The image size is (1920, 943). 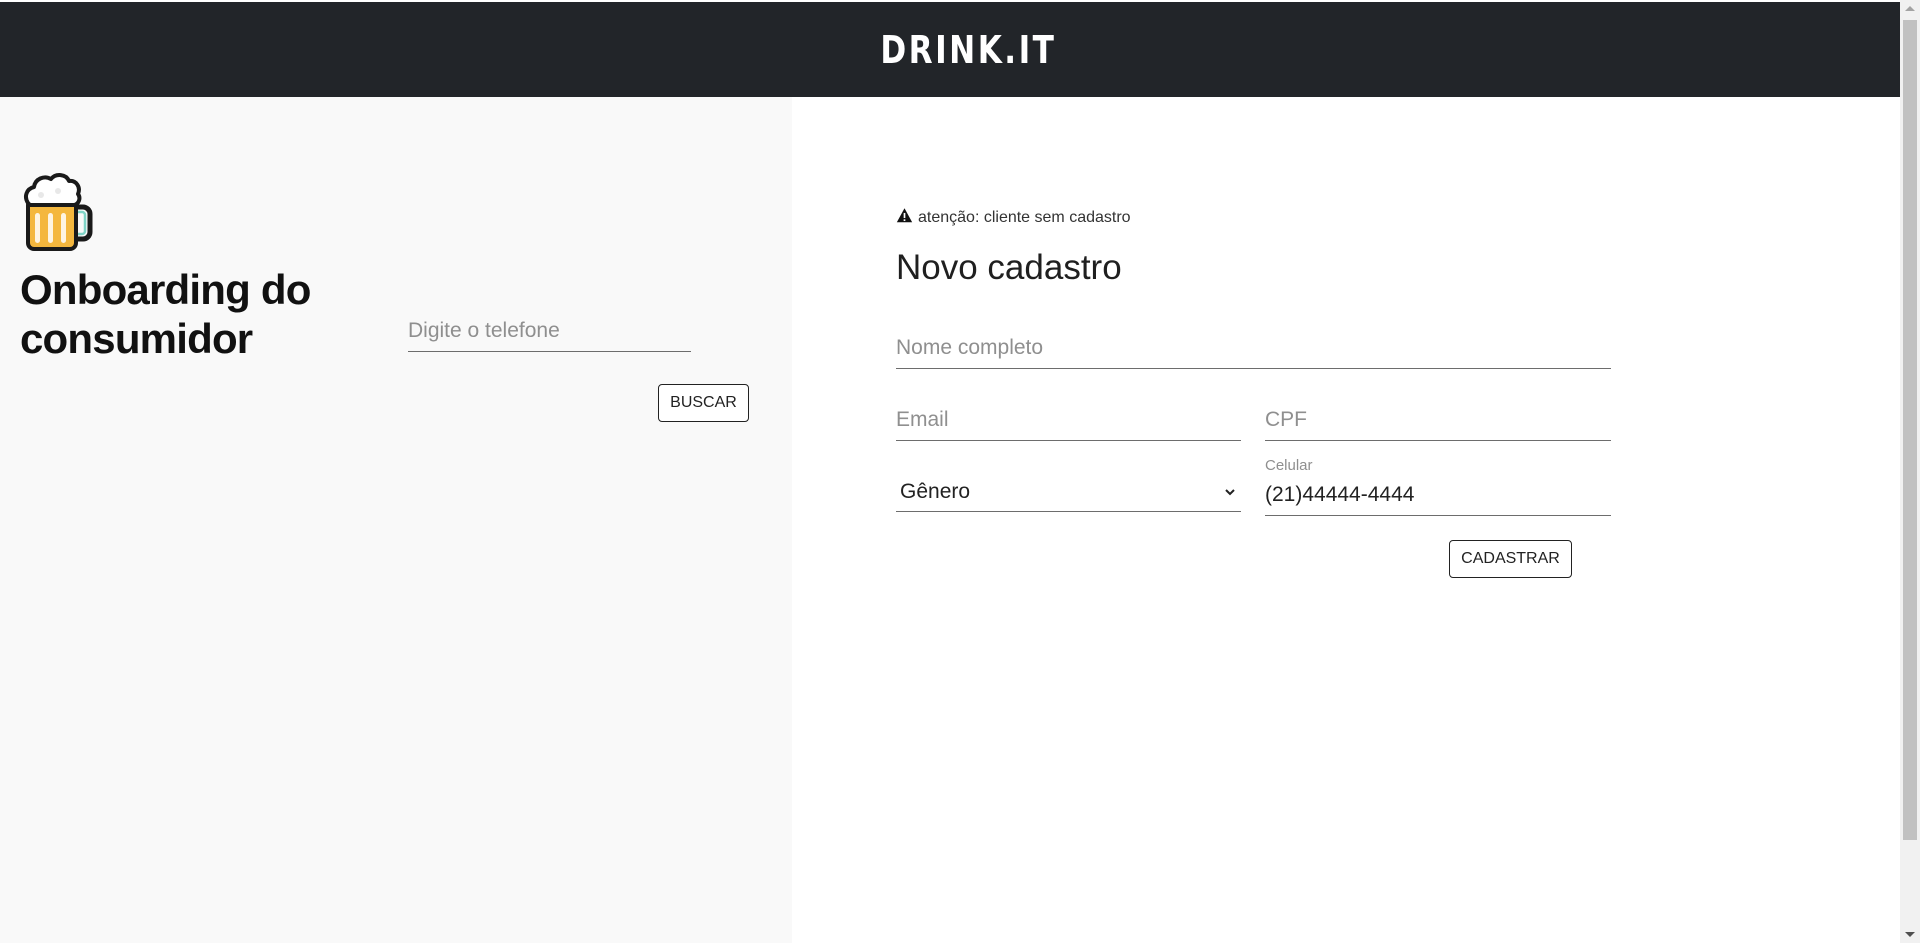 What do you see at coordinates (1910, 934) in the screenshot?
I see `scroll-down-icon` at bounding box center [1910, 934].